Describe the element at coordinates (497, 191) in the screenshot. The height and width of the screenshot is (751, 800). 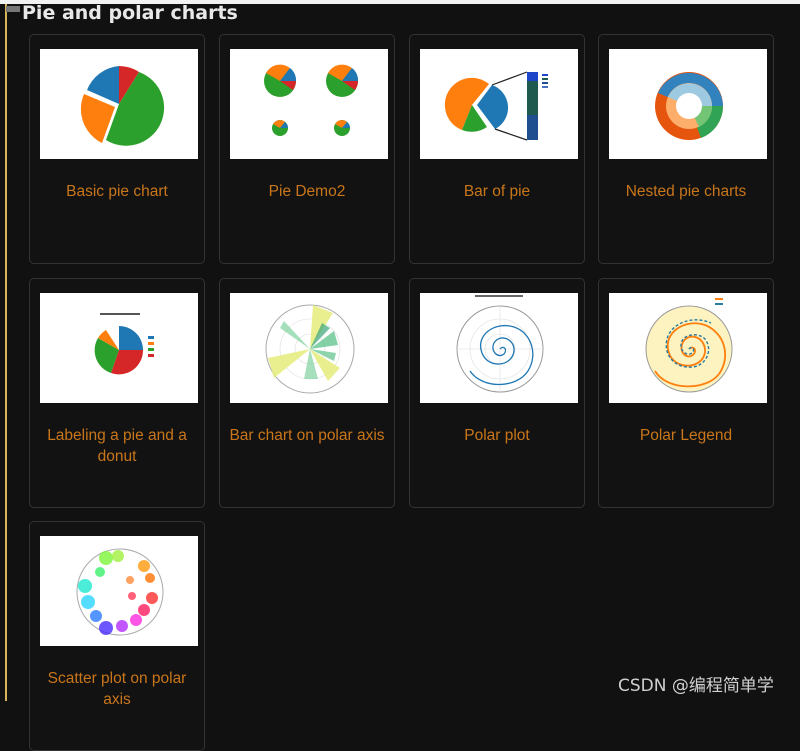
I see `card-label: Bar of pie` at that location.